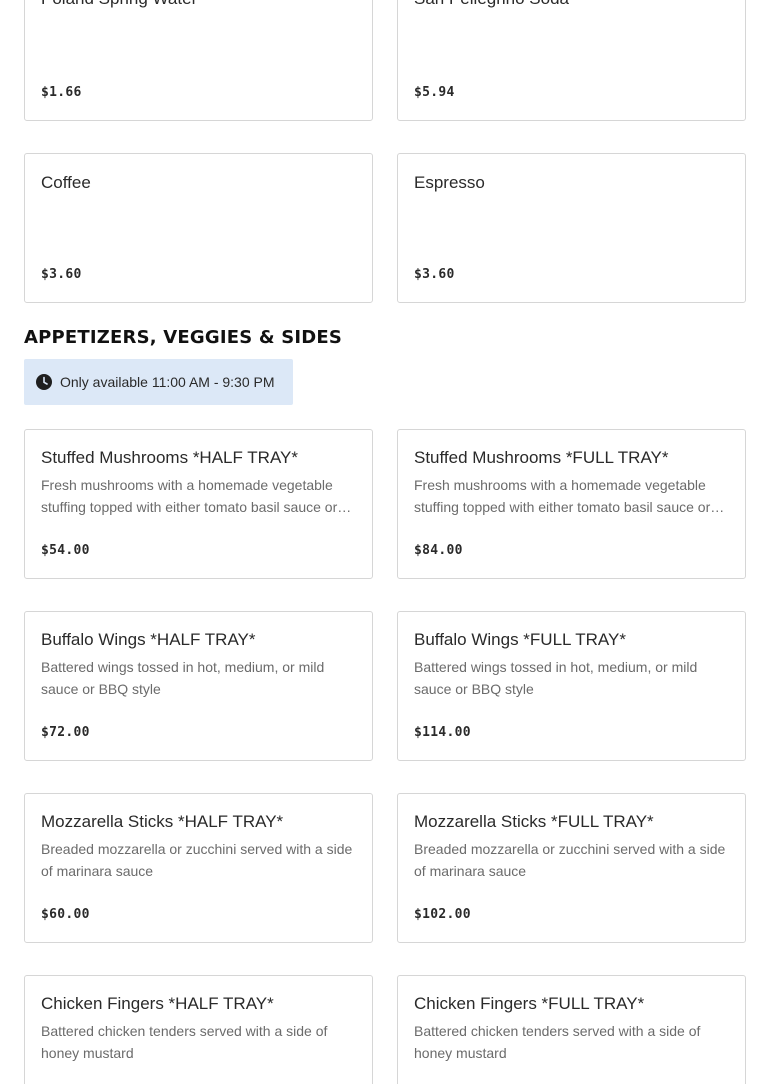 This screenshot has height=1084, width=770. Describe the element at coordinates (198, 60) in the screenshot. I see `menu-item-card: Poland Spring Water $1.66` at that location.